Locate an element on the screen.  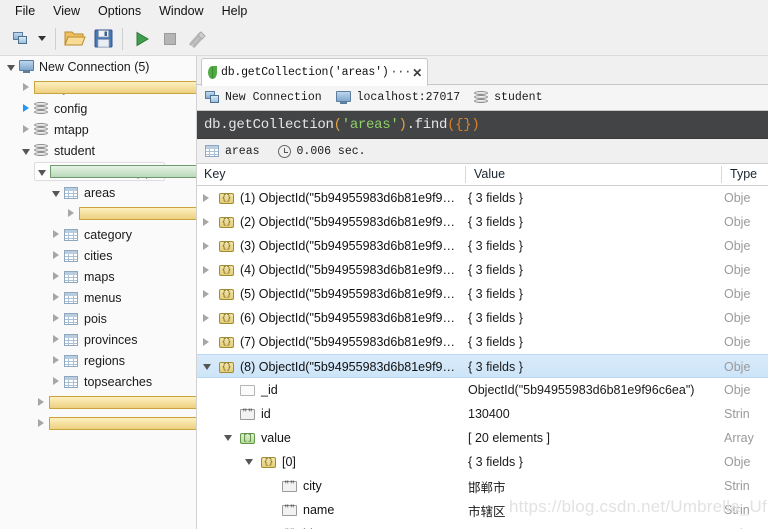
column-header-type: Type is located at coordinates (740, 174).